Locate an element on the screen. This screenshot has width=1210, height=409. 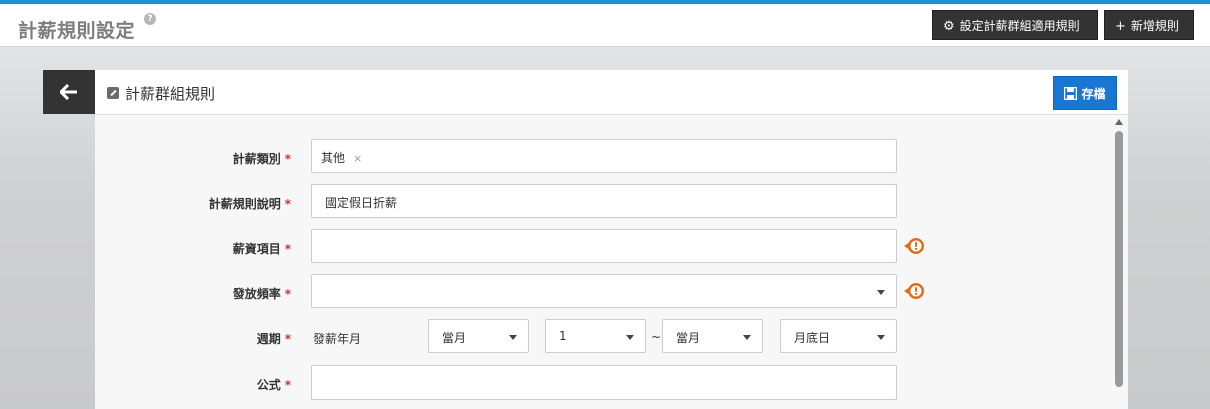
scroll-up-arrow-icon is located at coordinates (1119, 122).